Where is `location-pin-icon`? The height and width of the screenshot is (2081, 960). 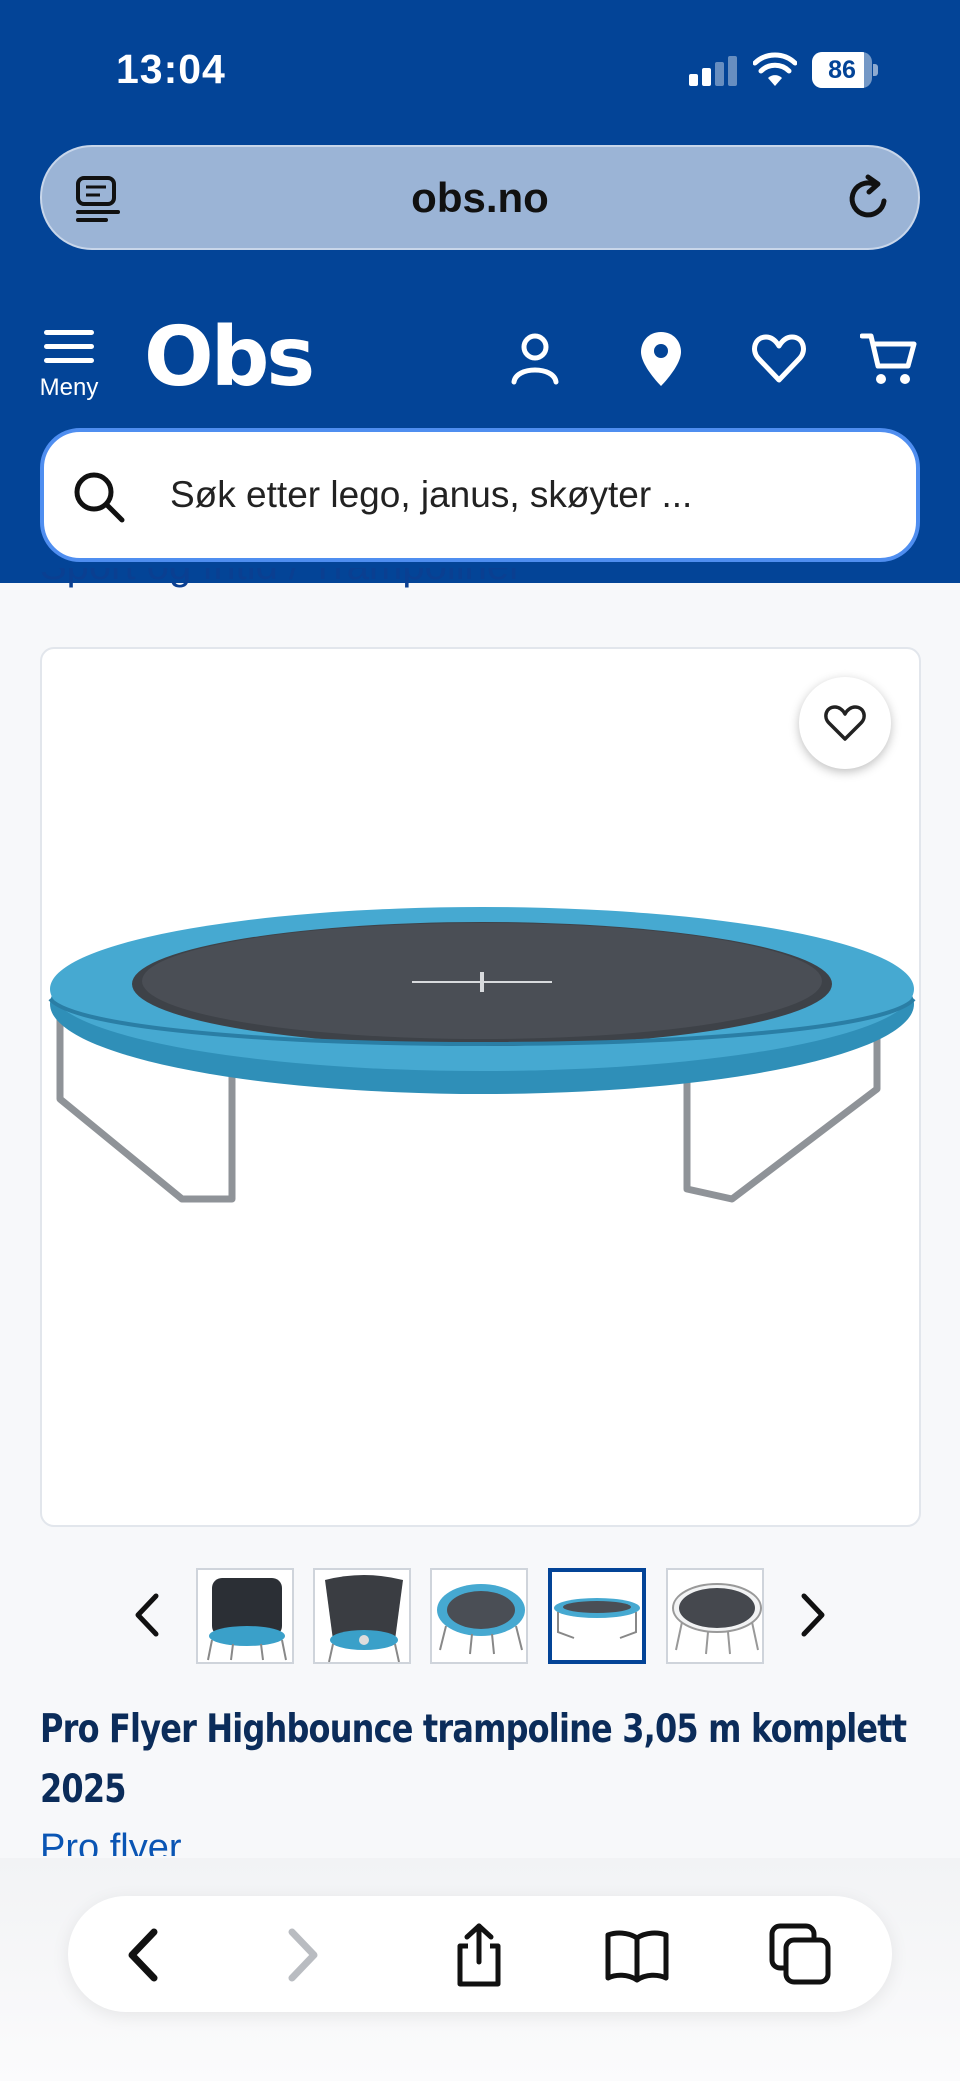
location-pin-icon is located at coordinates (661, 359).